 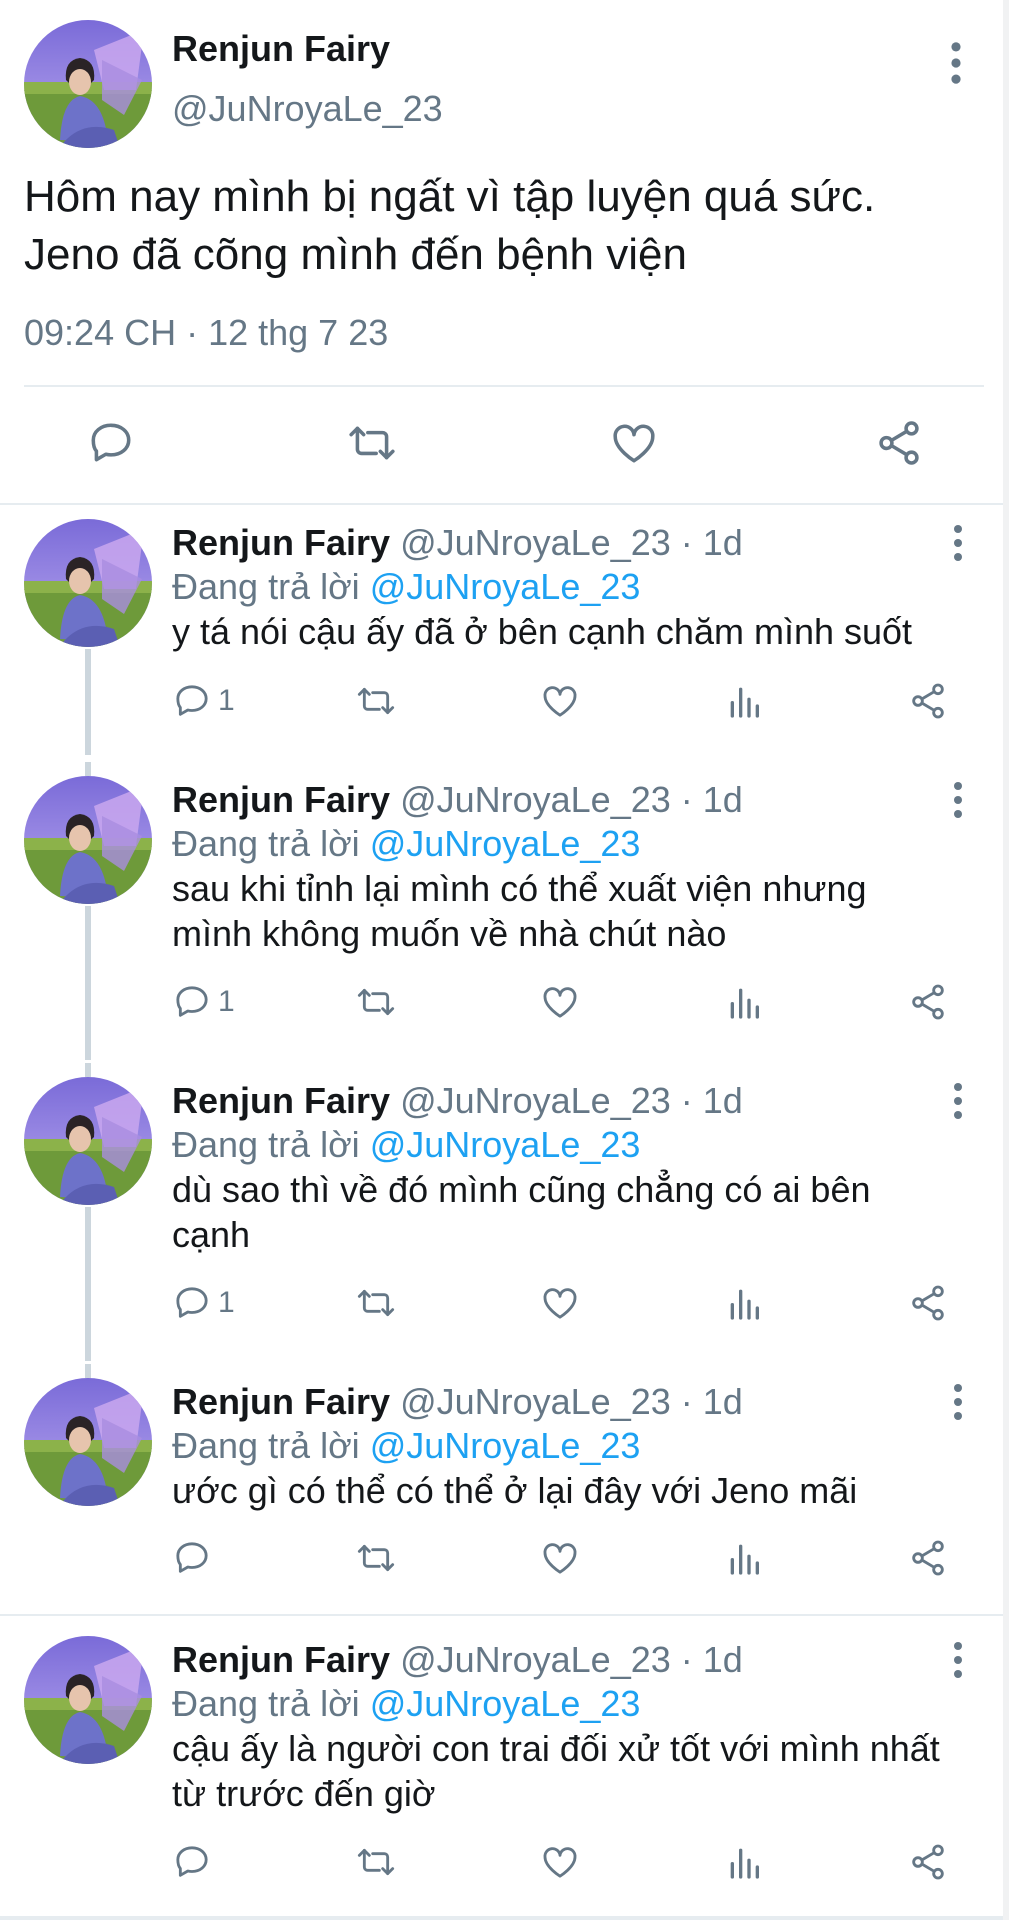 I want to click on replying-to: Đang trả lời @JuNroyaLe_23, so click(x=406, y=1446).